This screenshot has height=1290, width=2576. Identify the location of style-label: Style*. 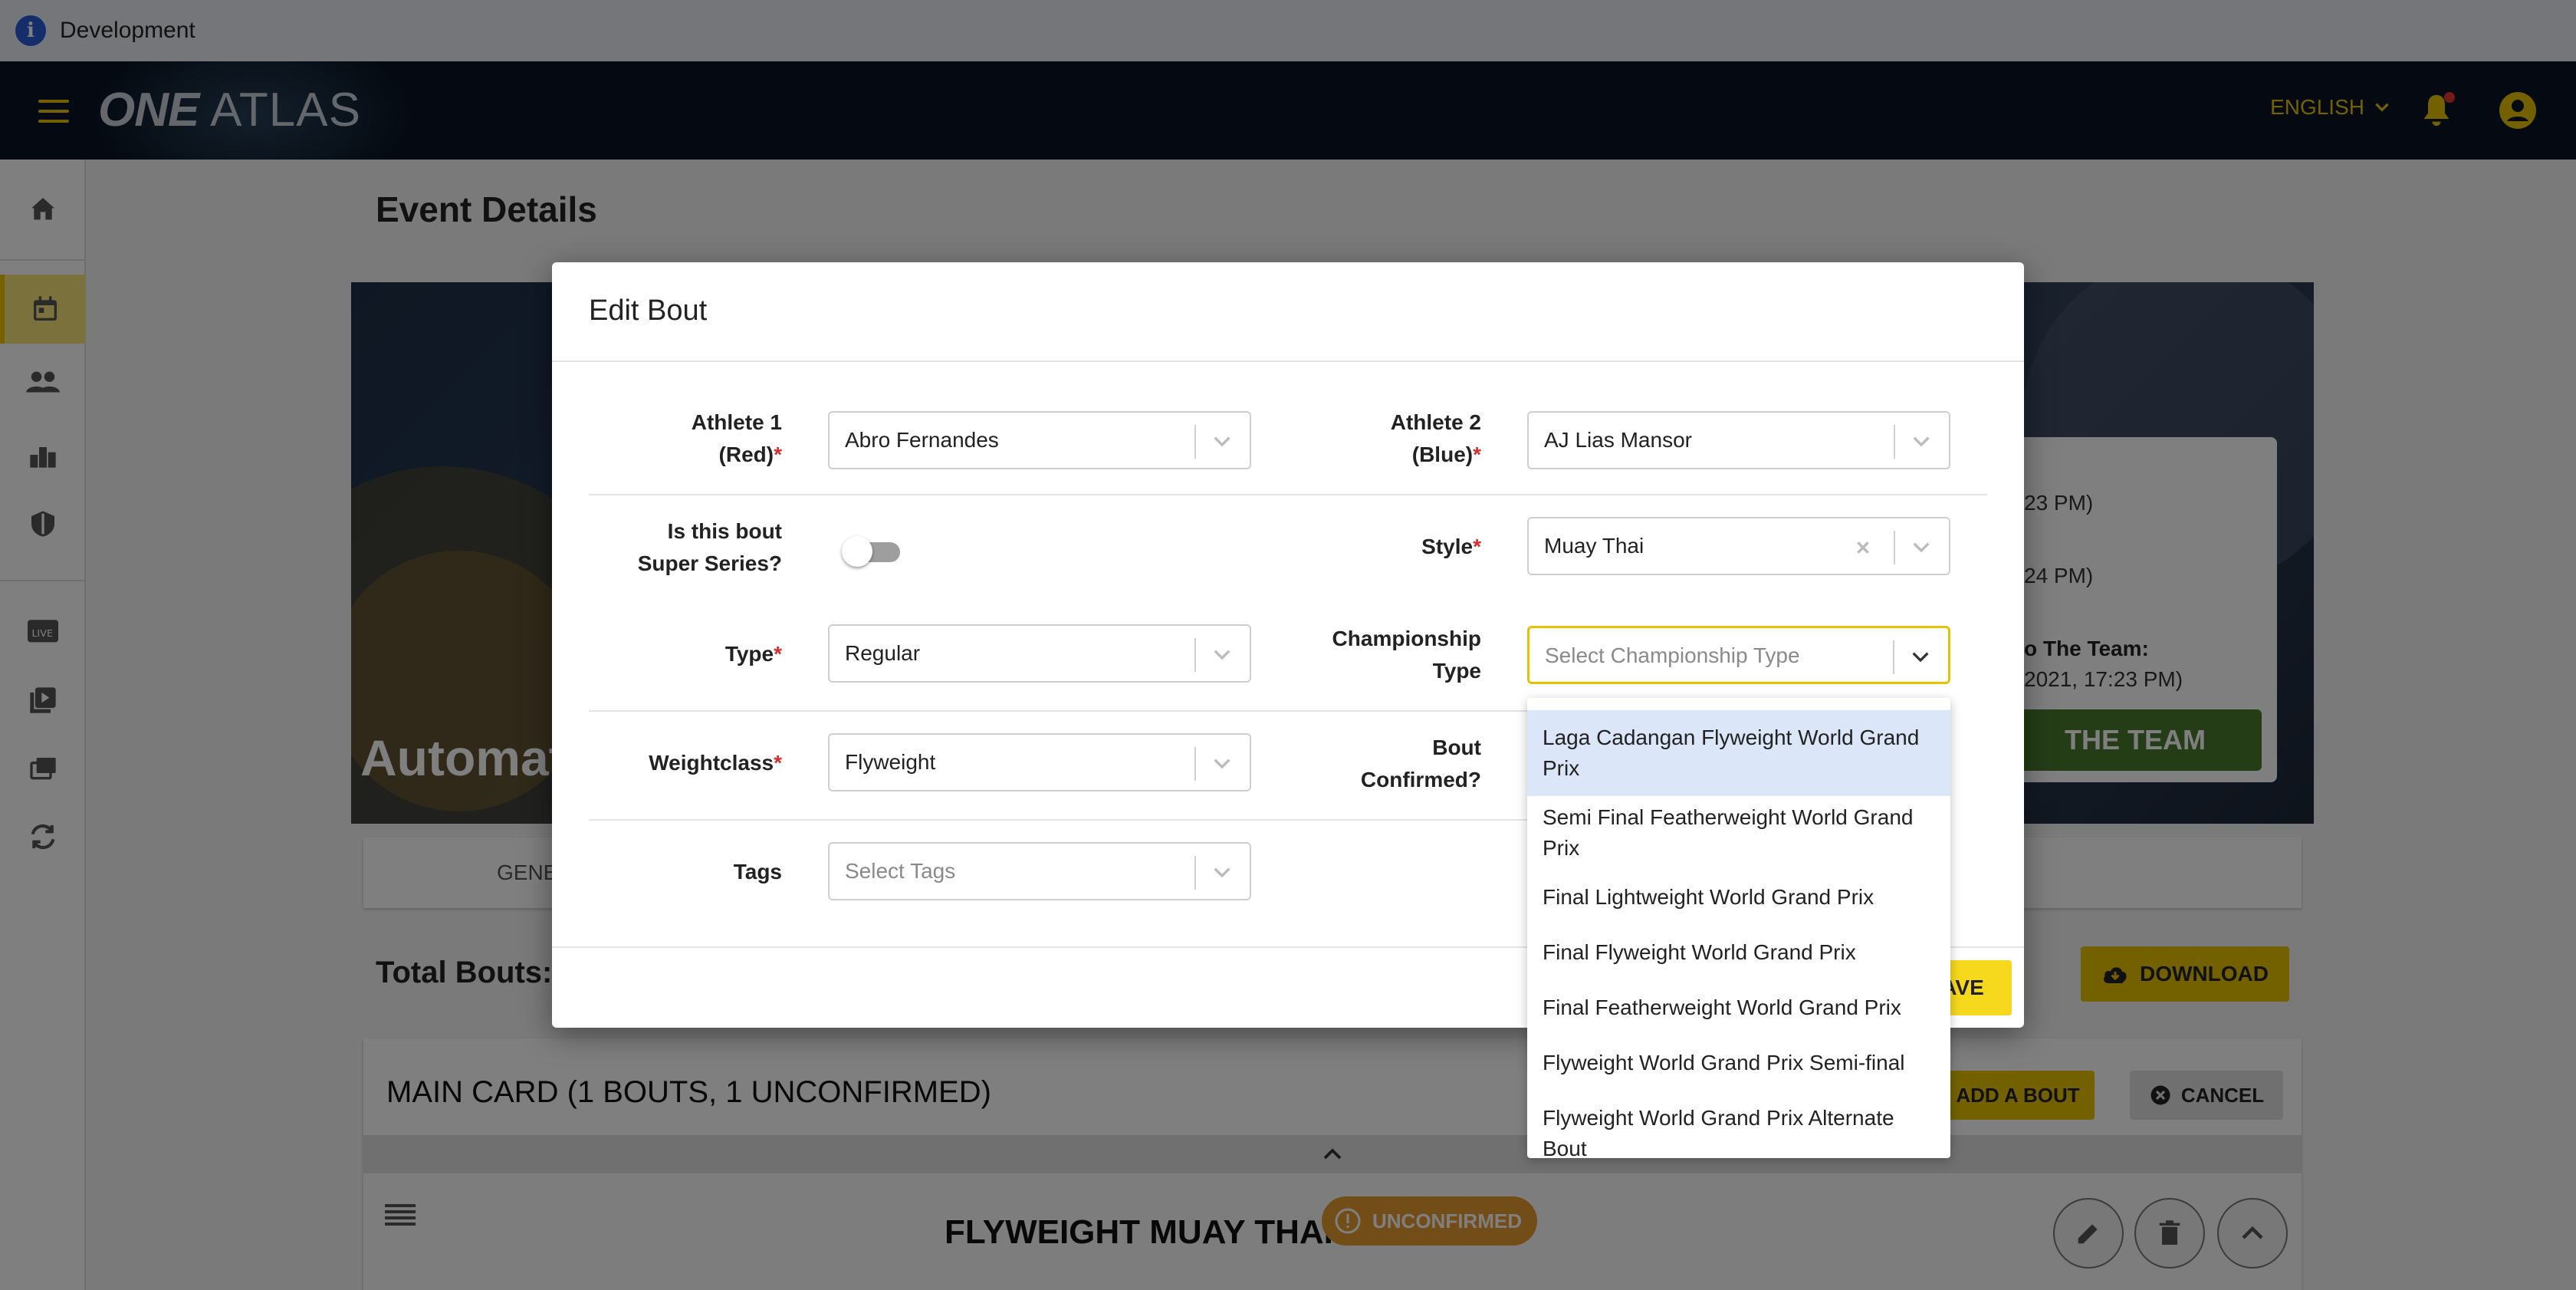
(1451, 547).